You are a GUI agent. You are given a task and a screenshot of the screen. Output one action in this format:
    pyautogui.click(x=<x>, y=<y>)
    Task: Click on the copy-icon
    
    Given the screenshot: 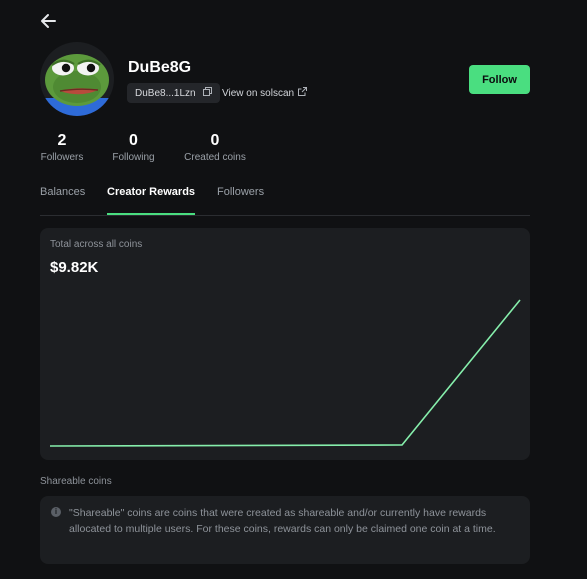 What is the action you would take?
    pyautogui.click(x=207, y=93)
    